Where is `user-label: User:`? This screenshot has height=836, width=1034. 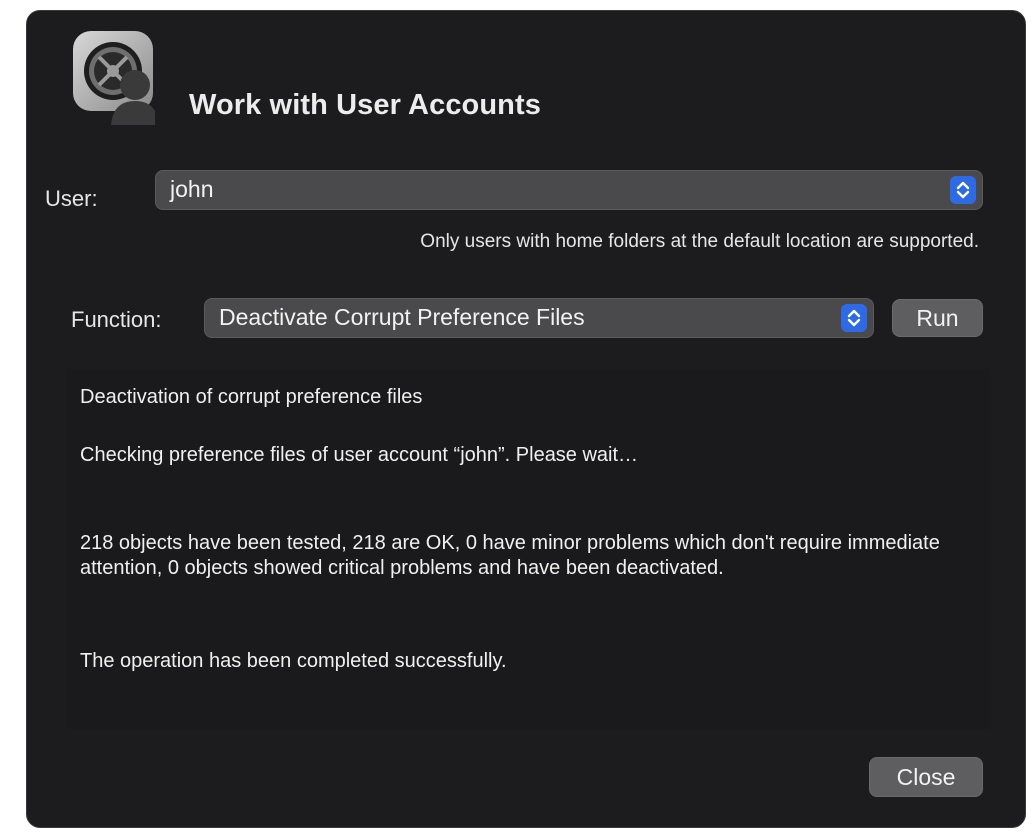 user-label: User: is located at coordinates (71, 198).